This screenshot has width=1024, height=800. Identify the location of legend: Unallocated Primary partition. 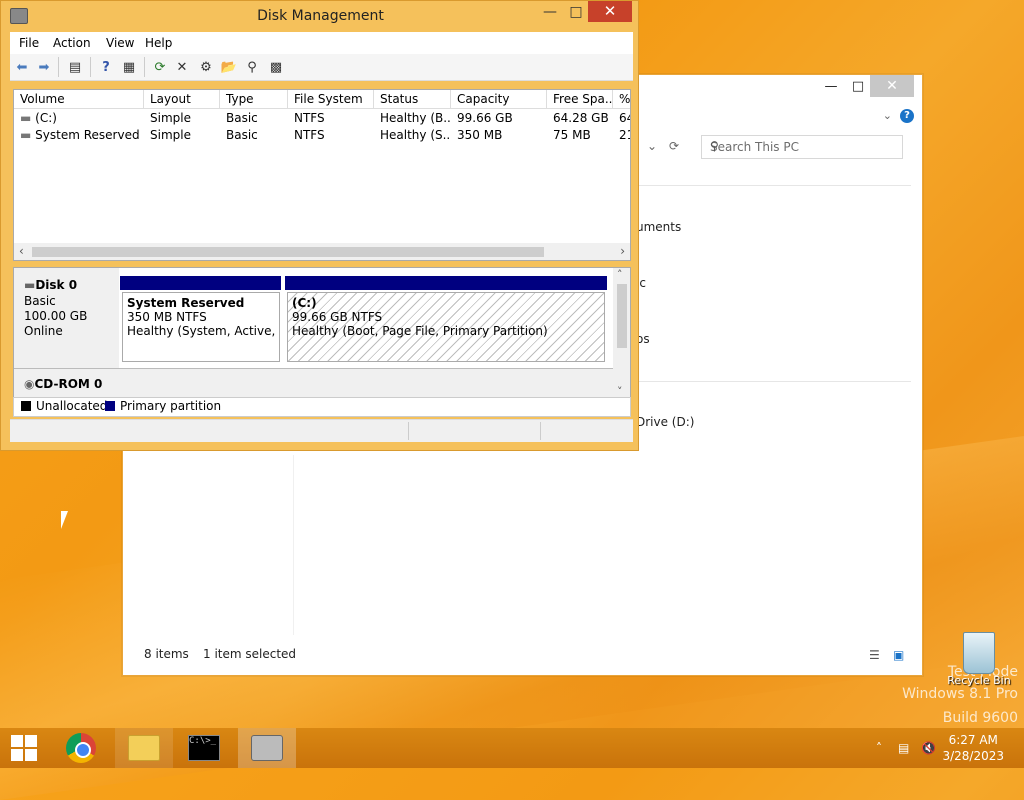
(322, 407).